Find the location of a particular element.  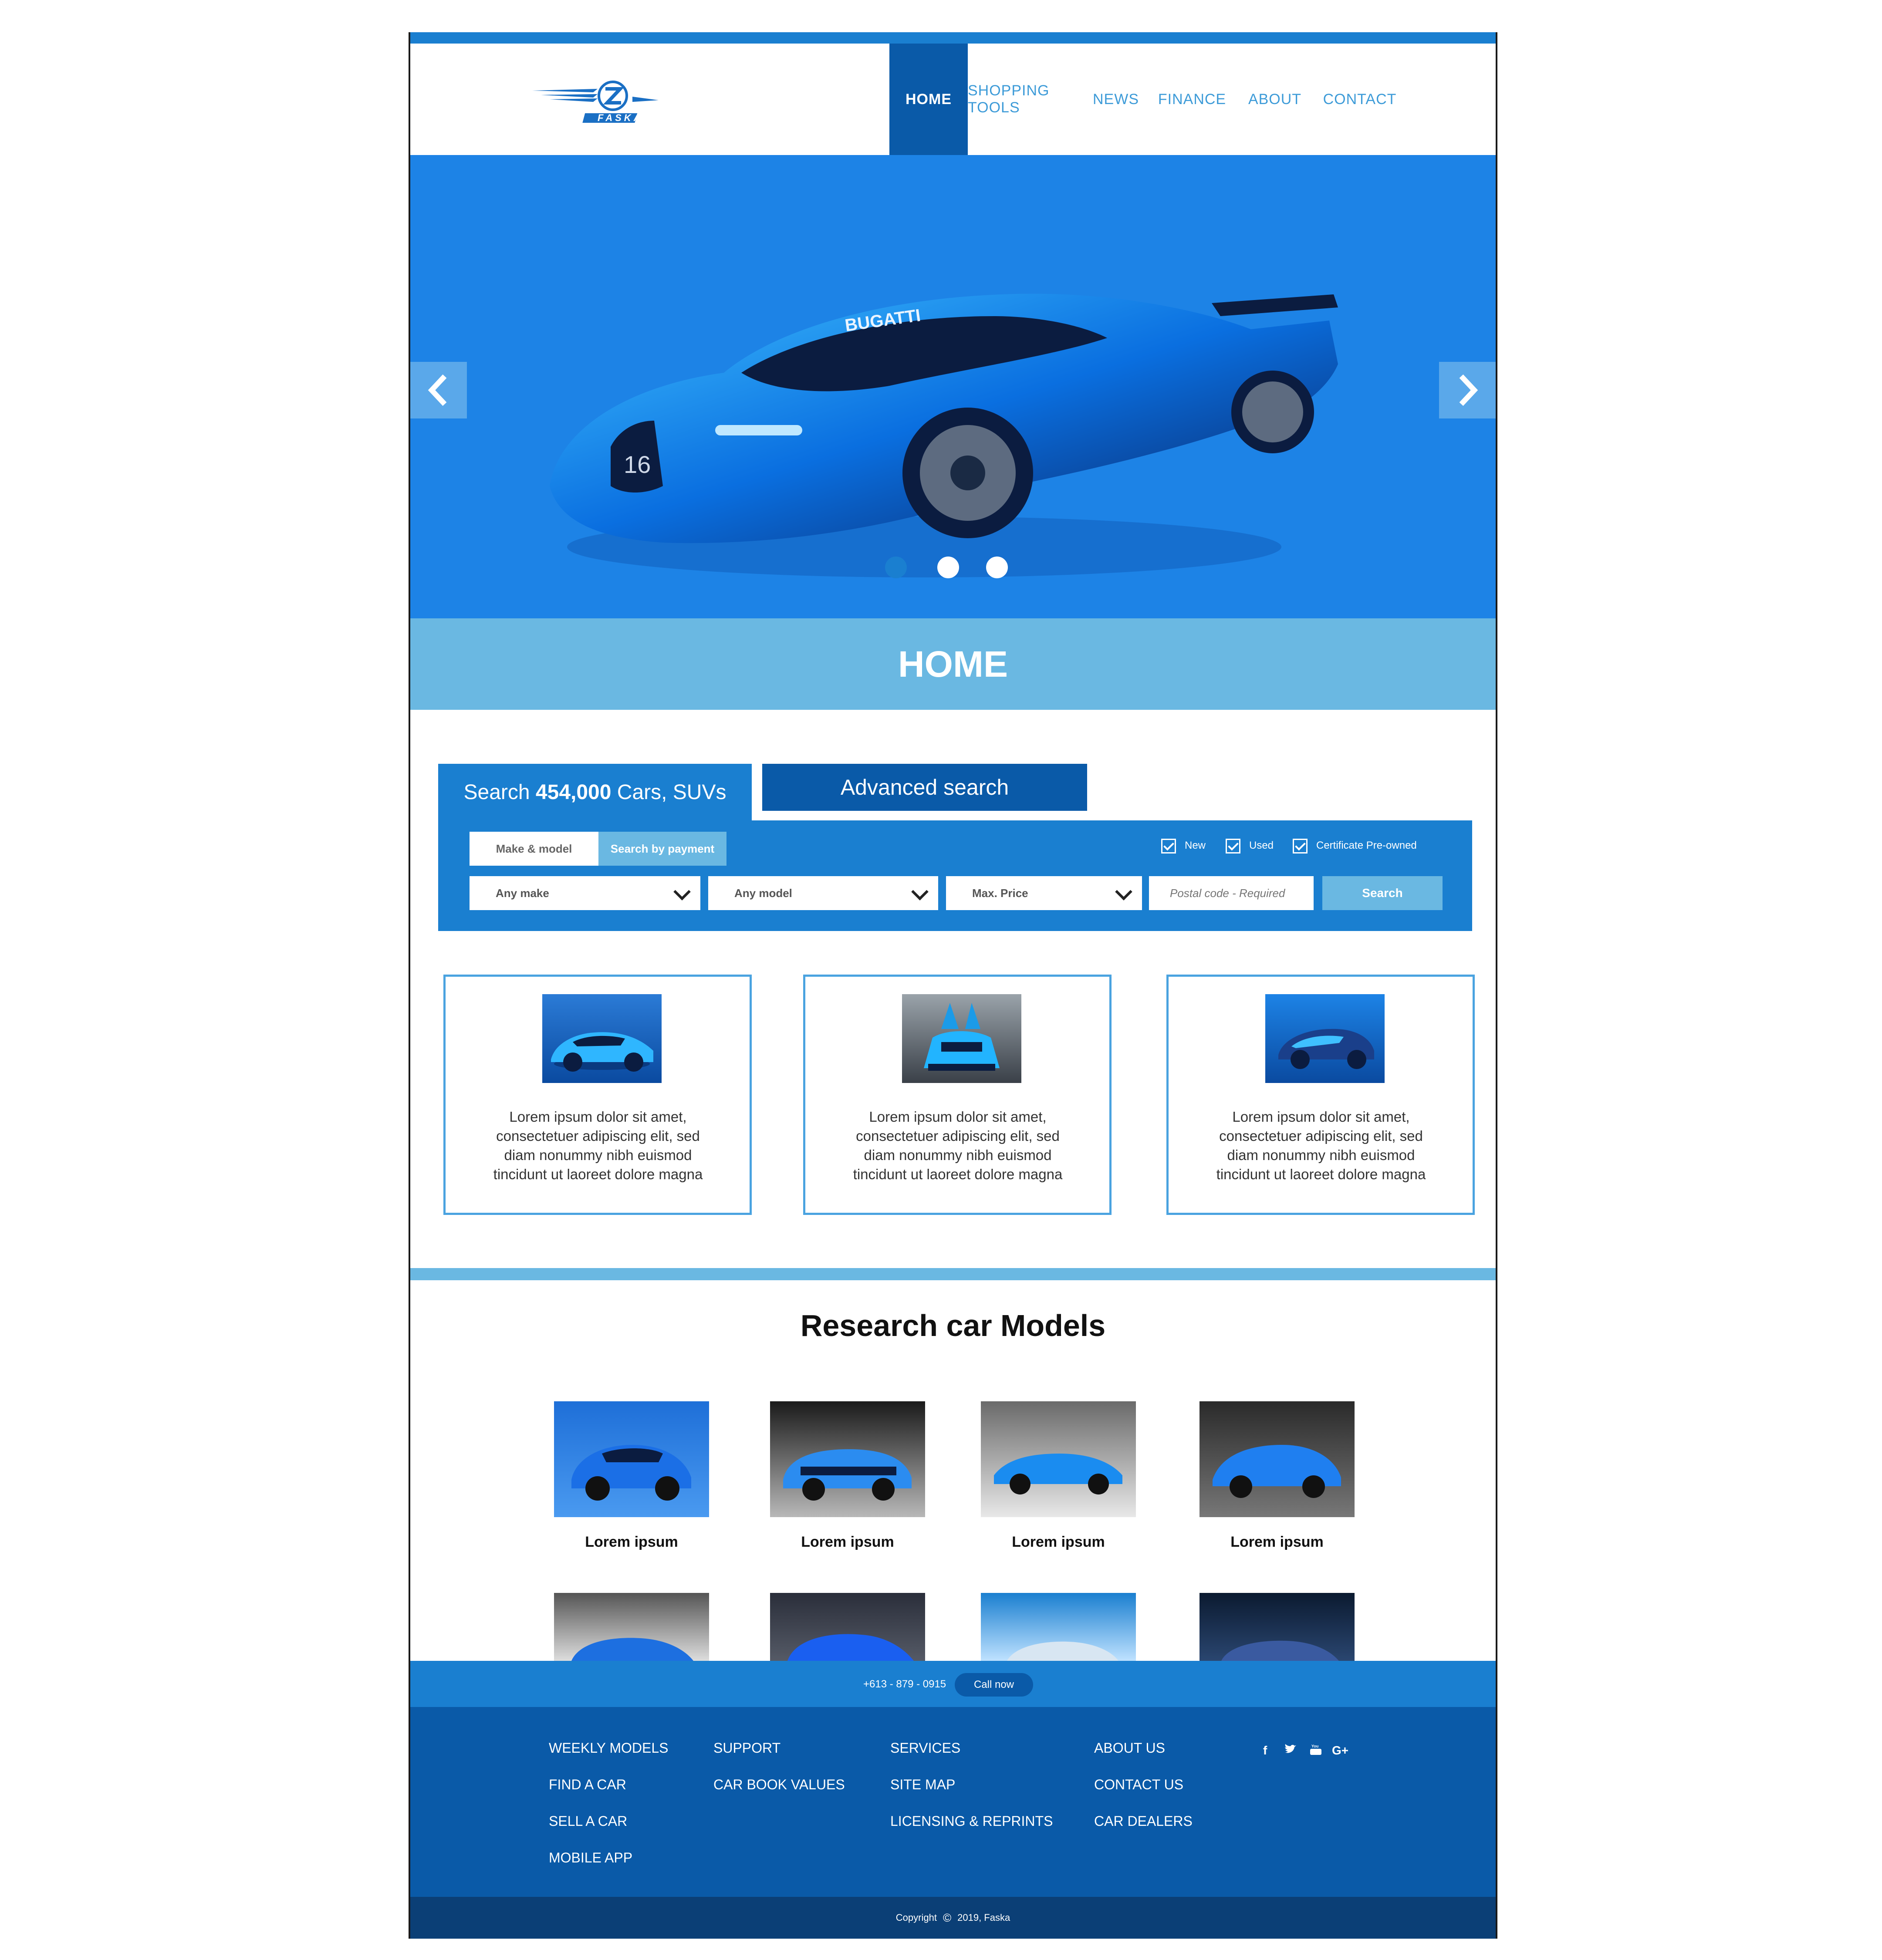

nav-finance: FINANCE is located at coordinates (1192, 99).